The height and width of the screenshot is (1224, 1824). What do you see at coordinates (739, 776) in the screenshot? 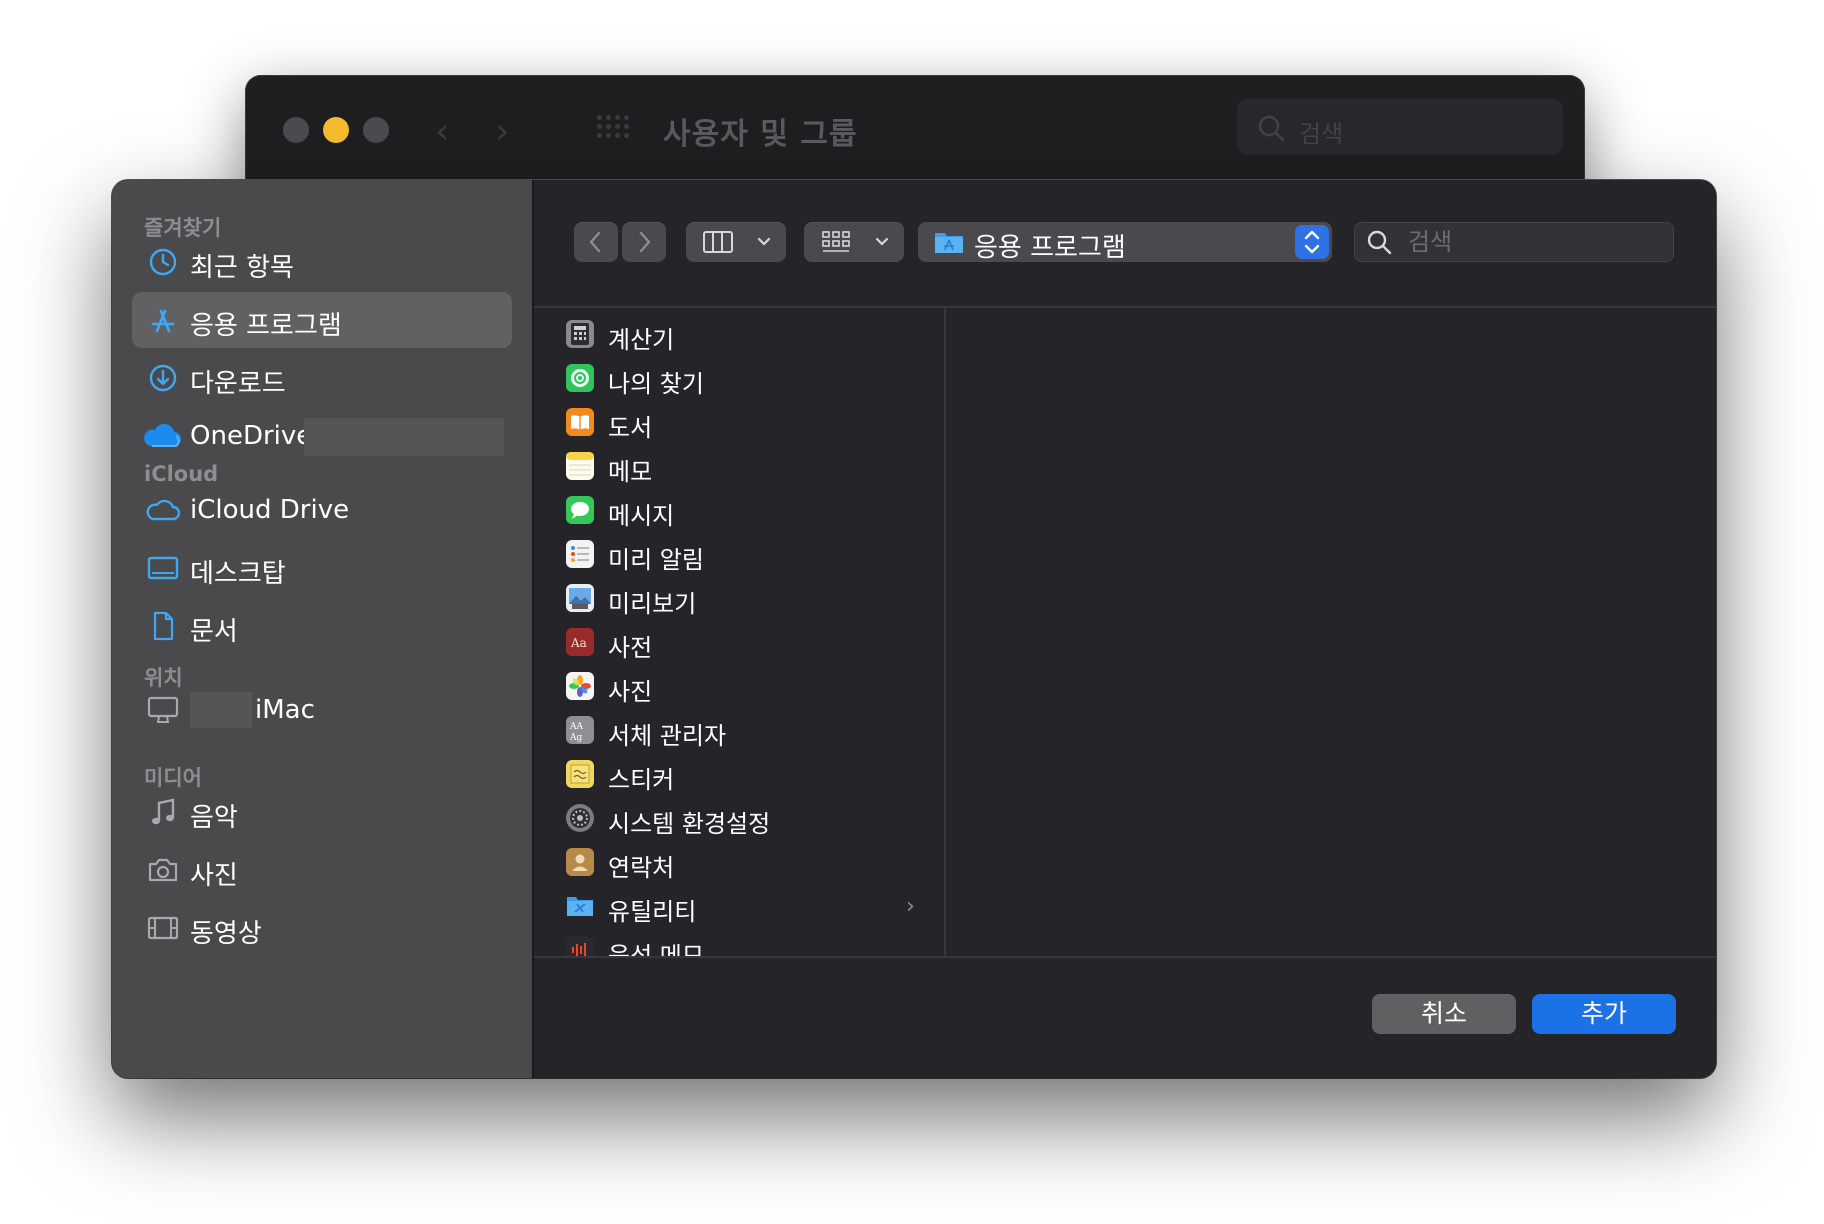
I see `list-item-stickies: 스티커` at bounding box center [739, 776].